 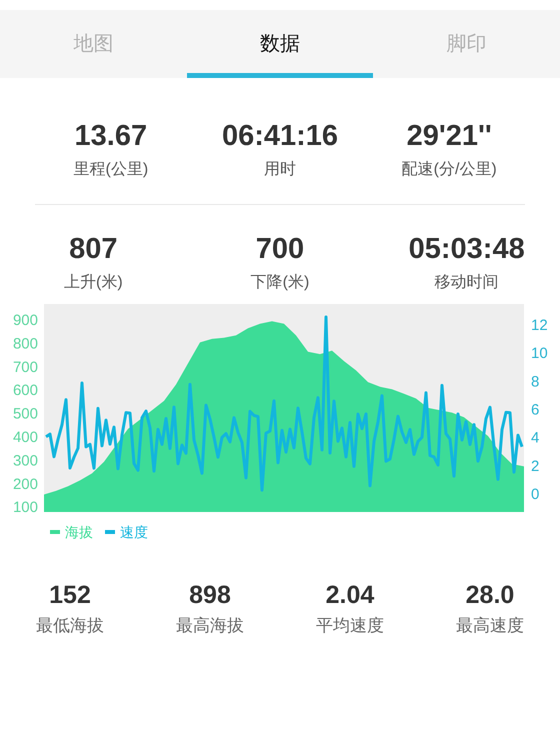 What do you see at coordinates (70, 626) in the screenshot?
I see `stat-label: 最低海拔` at bounding box center [70, 626].